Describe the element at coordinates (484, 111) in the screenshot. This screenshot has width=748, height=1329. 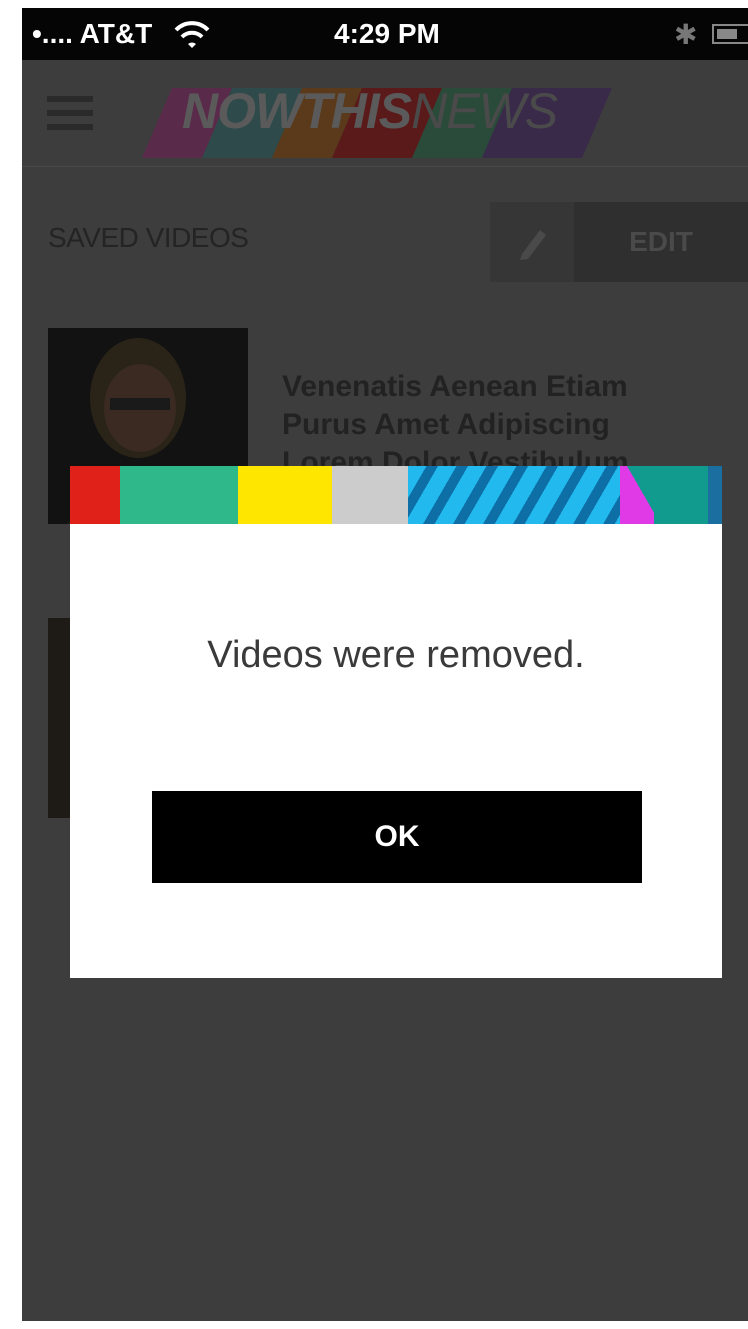
I see `logo-thin-text: NEWS` at that location.